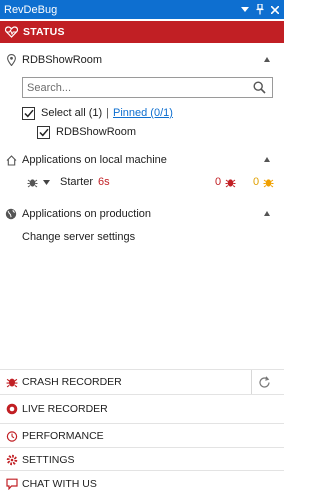 Image resolution: width=320 pixels, height=494 pixels. I want to click on bugs-count: 0, so click(218, 182).